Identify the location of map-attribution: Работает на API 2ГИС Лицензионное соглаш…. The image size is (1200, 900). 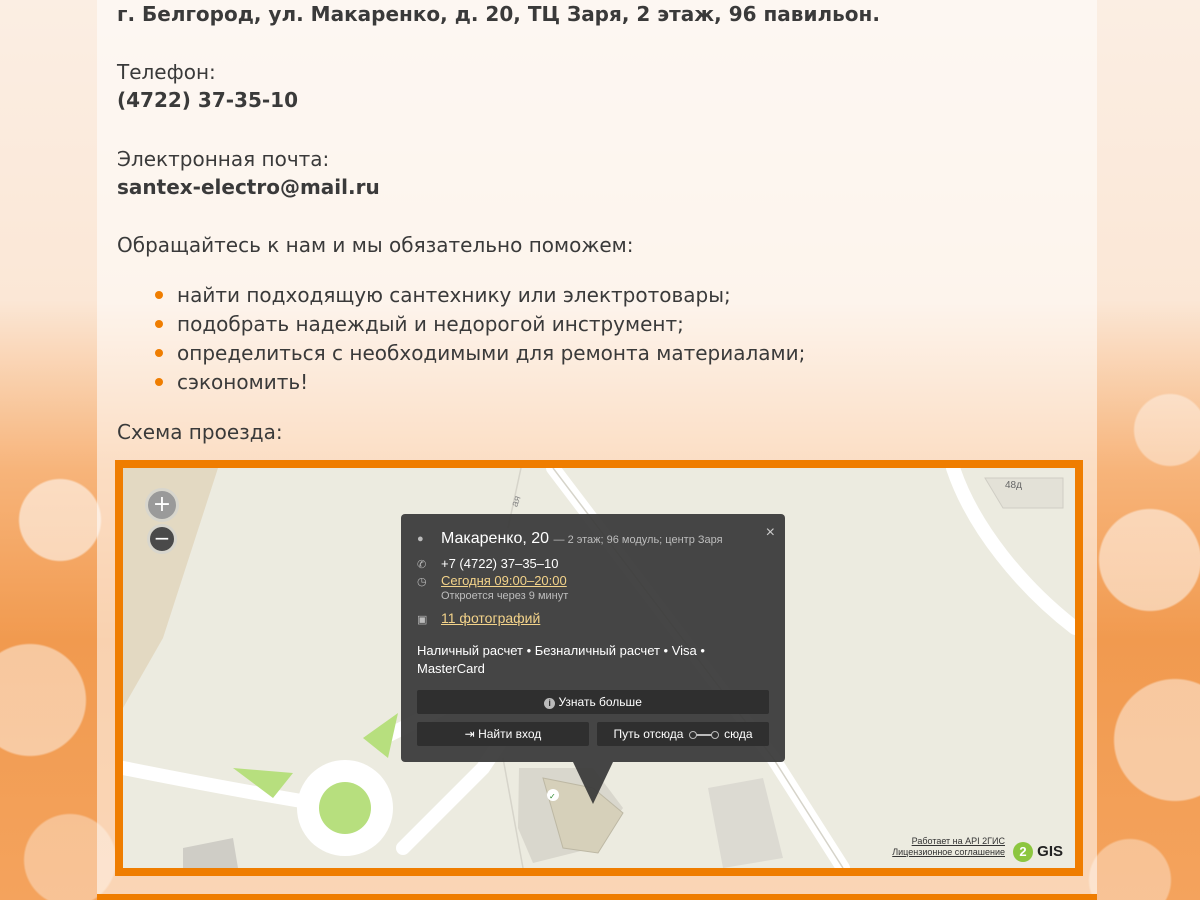
(948, 847).